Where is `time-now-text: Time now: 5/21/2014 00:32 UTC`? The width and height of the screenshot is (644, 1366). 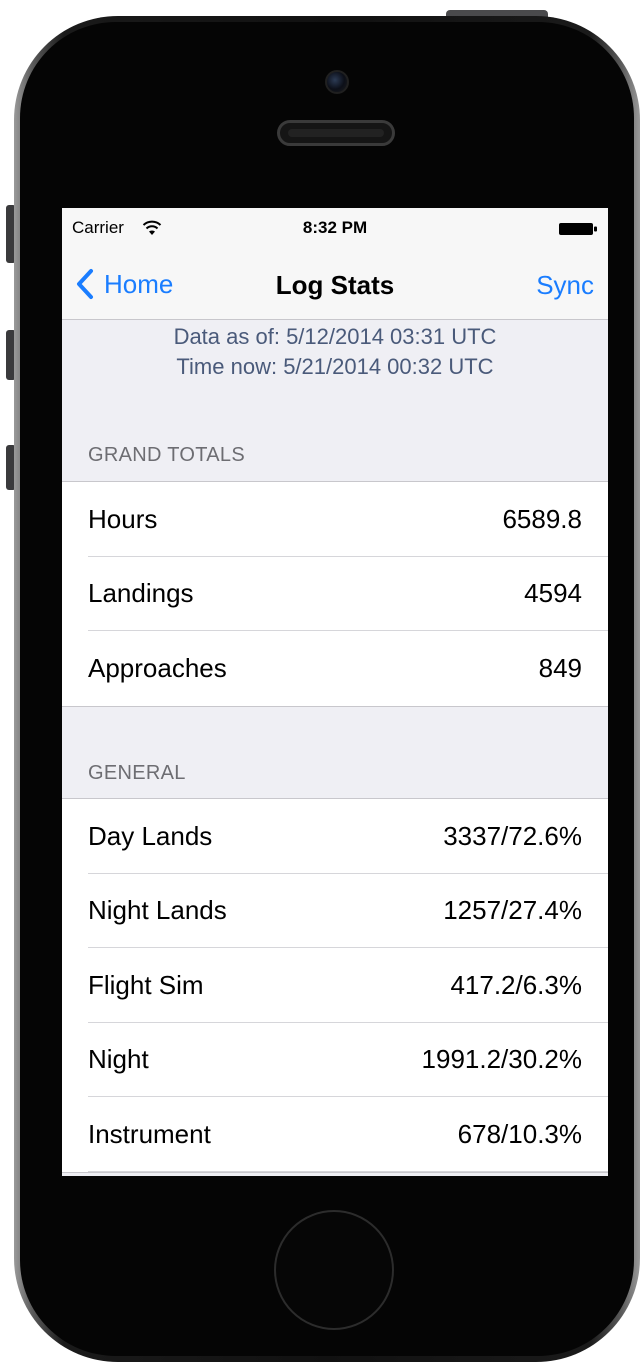
time-now-text: Time now: 5/21/2014 00:32 UTC is located at coordinates (335, 366).